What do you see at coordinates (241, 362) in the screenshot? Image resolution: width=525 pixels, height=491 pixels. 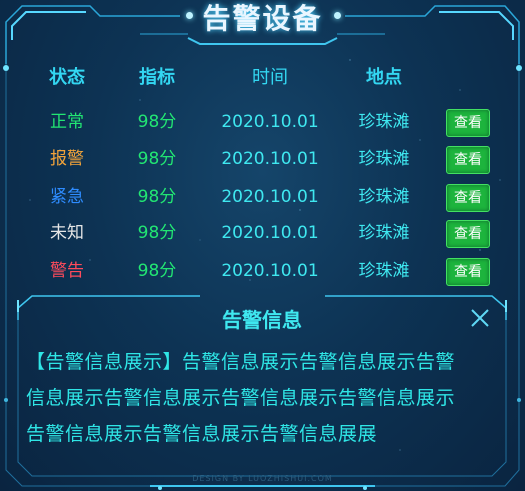 I see `alert-message-line: 【告警信息展示】告警信息展示告警信息展示告警` at bounding box center [241, 362].